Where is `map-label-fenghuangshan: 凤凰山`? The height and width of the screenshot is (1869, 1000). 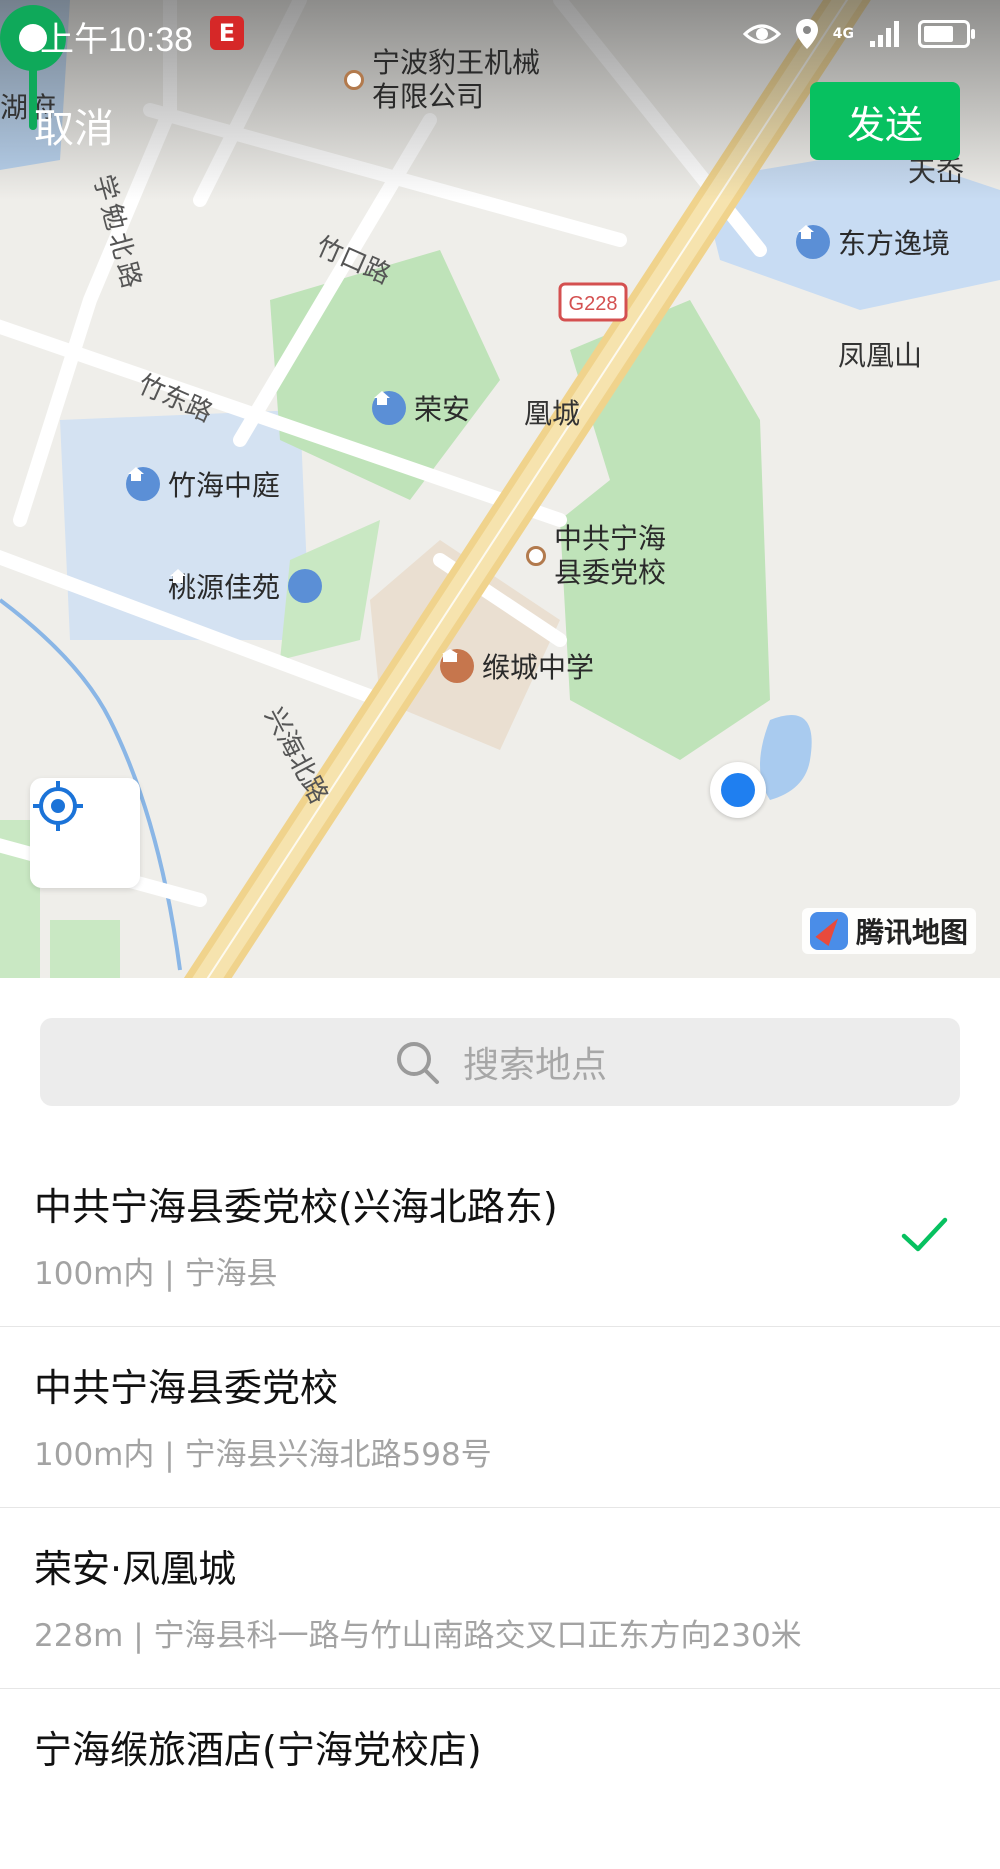
map-label-fenghuangshan: 凤凰山 is located at coordinates (880, 355).